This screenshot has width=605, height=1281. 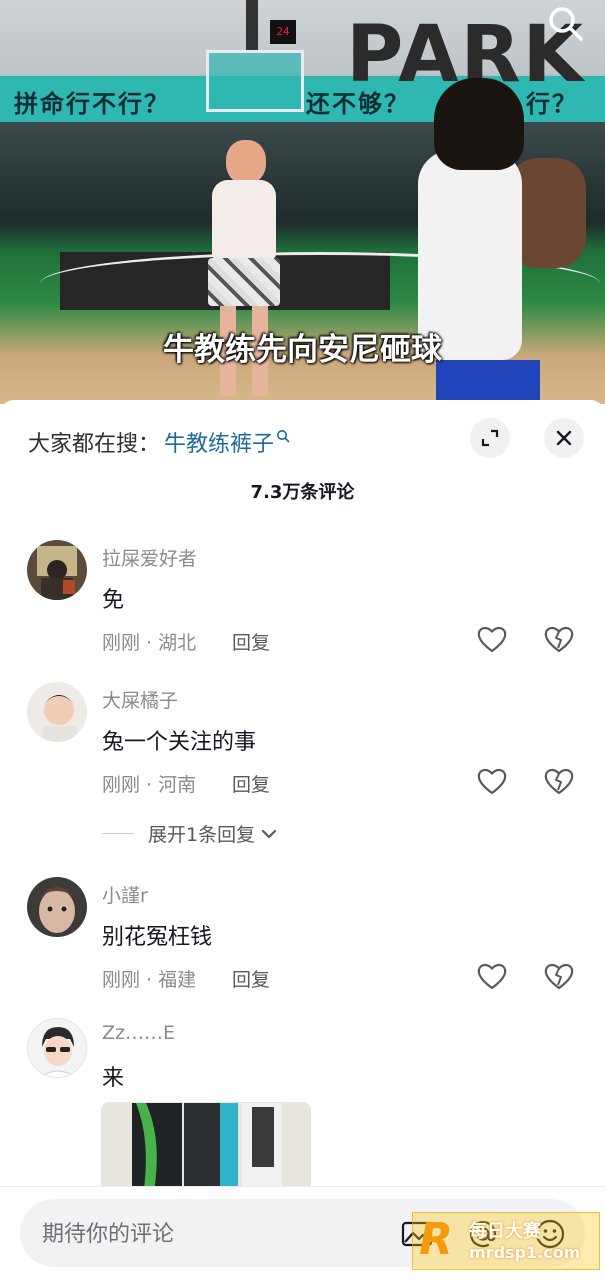 I want to click on comment-text: 来, so click(x=113, y=1078).